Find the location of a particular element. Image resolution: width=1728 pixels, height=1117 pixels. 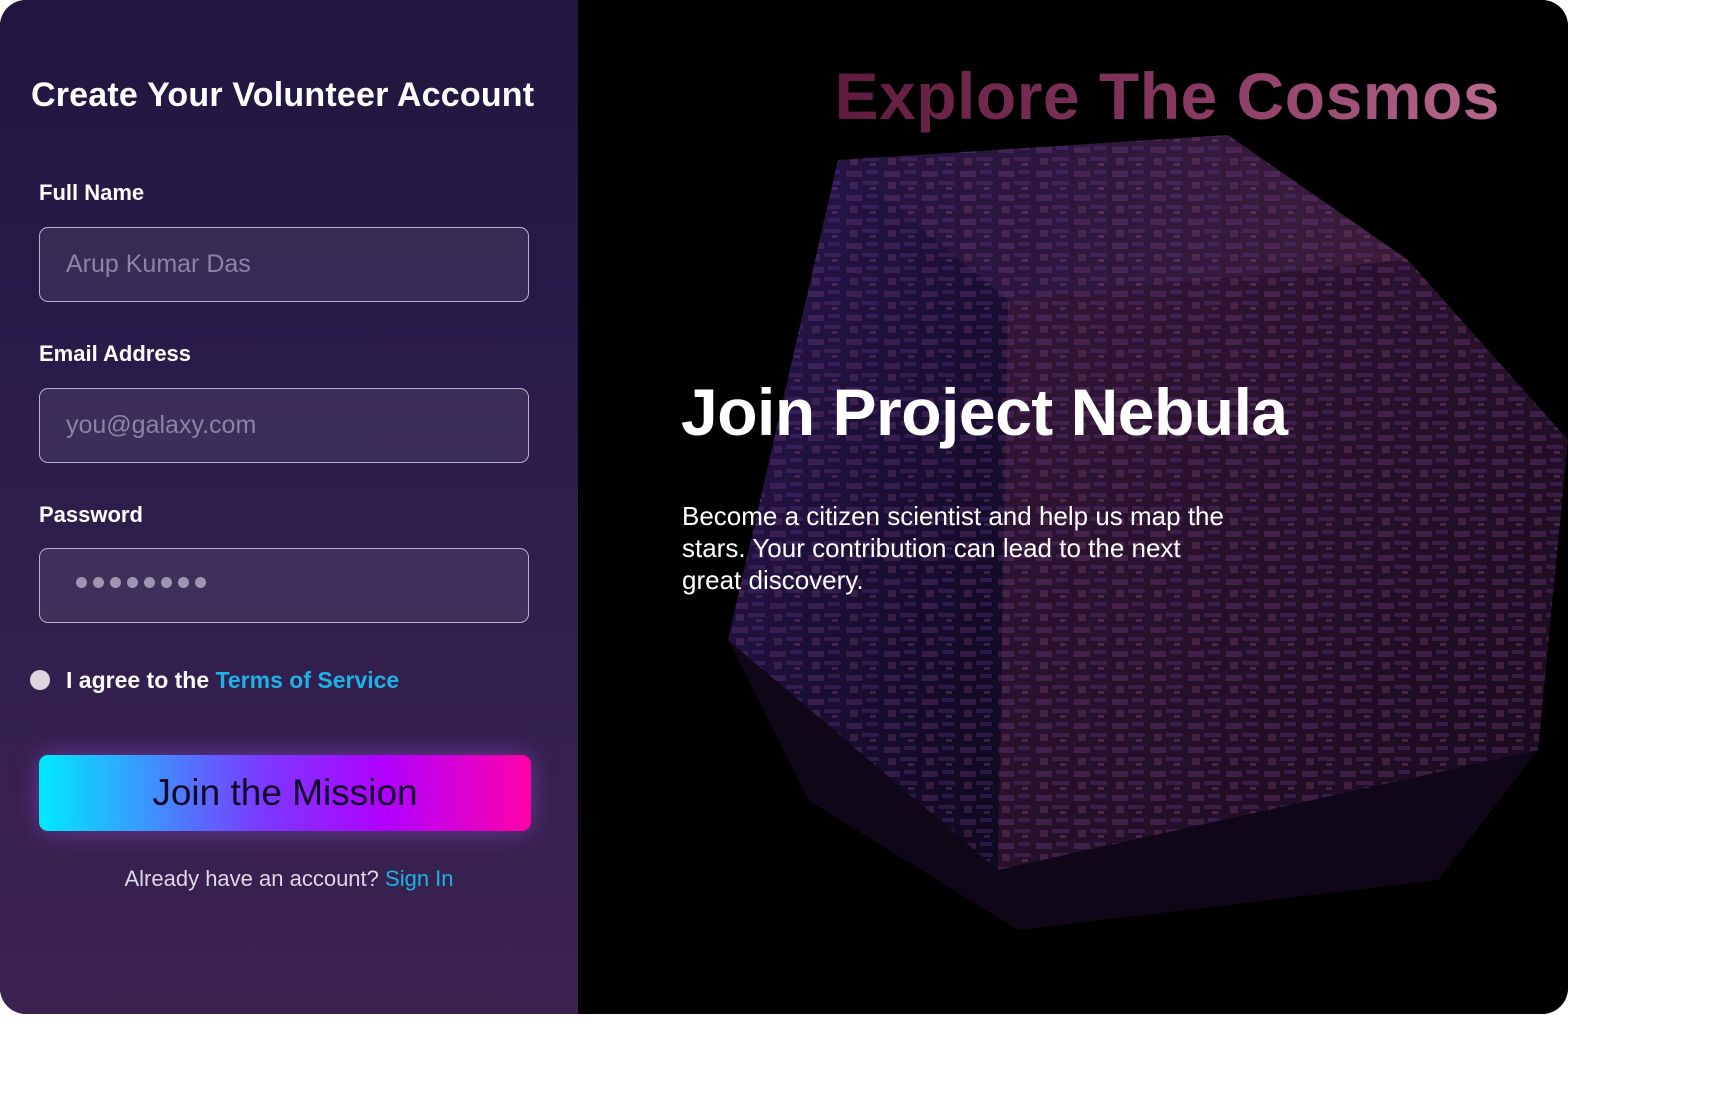

form-title: Create Your Volunteer Account is located at coordinates (283, 95).